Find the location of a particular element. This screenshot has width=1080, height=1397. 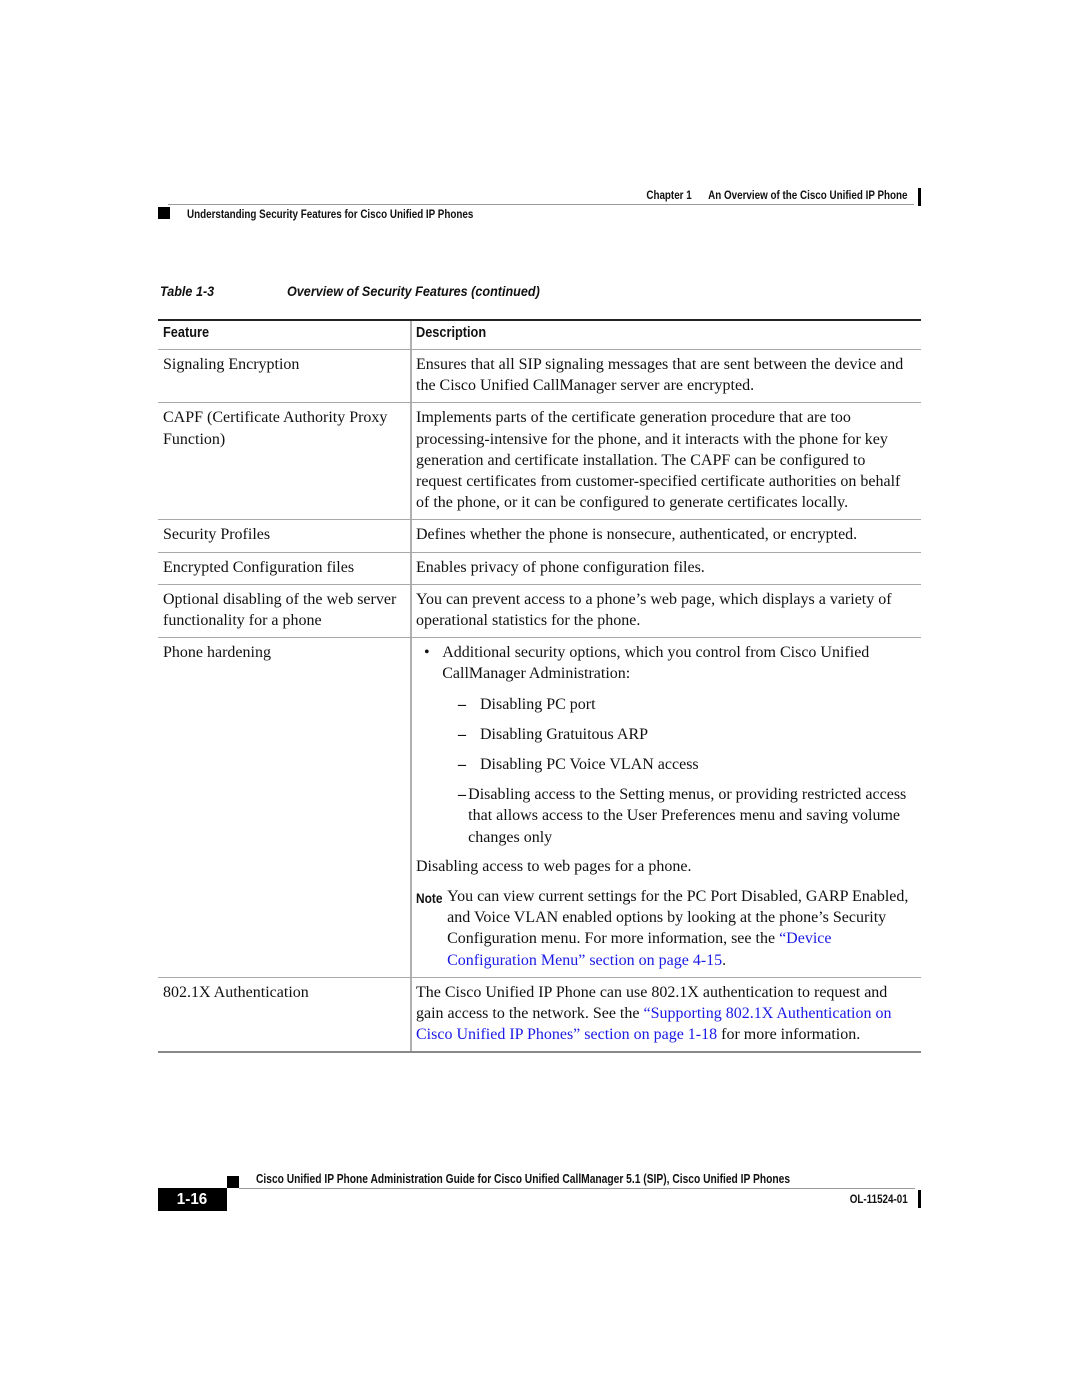

page-number: 1-16 is located at coordinates (192, 1199).